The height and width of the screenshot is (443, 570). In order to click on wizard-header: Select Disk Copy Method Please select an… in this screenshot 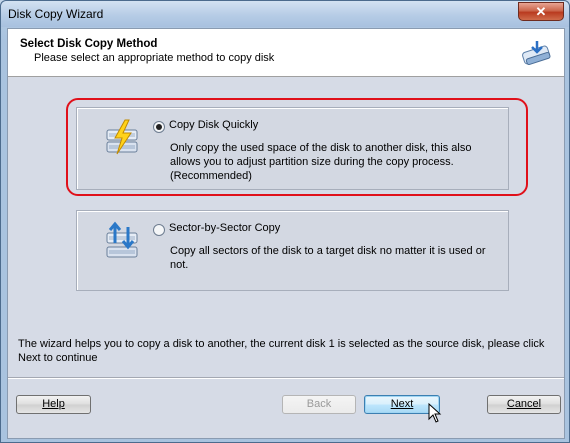, I will do `click(286, 53)`.